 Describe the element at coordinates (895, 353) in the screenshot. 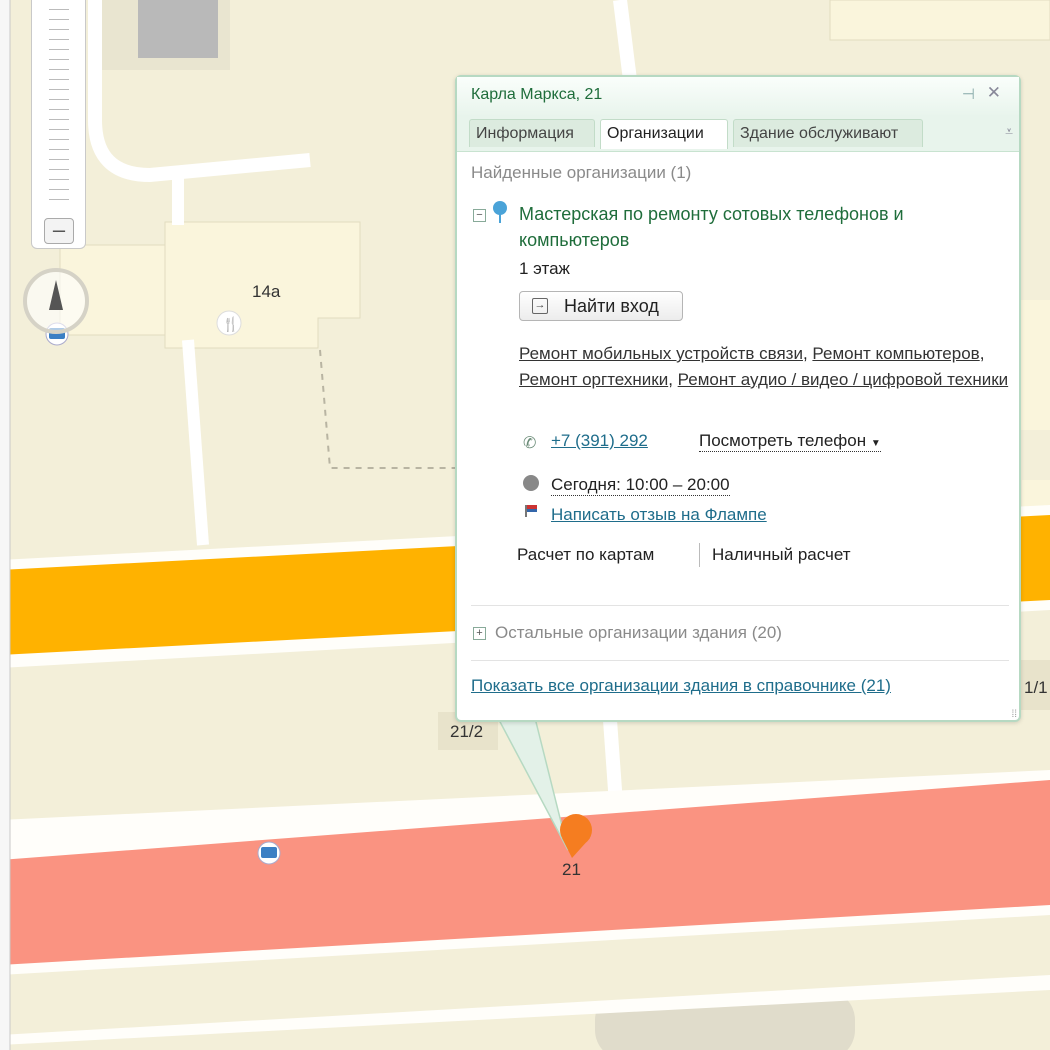

I see `category-link: Ремонт компьютеров` at that location.